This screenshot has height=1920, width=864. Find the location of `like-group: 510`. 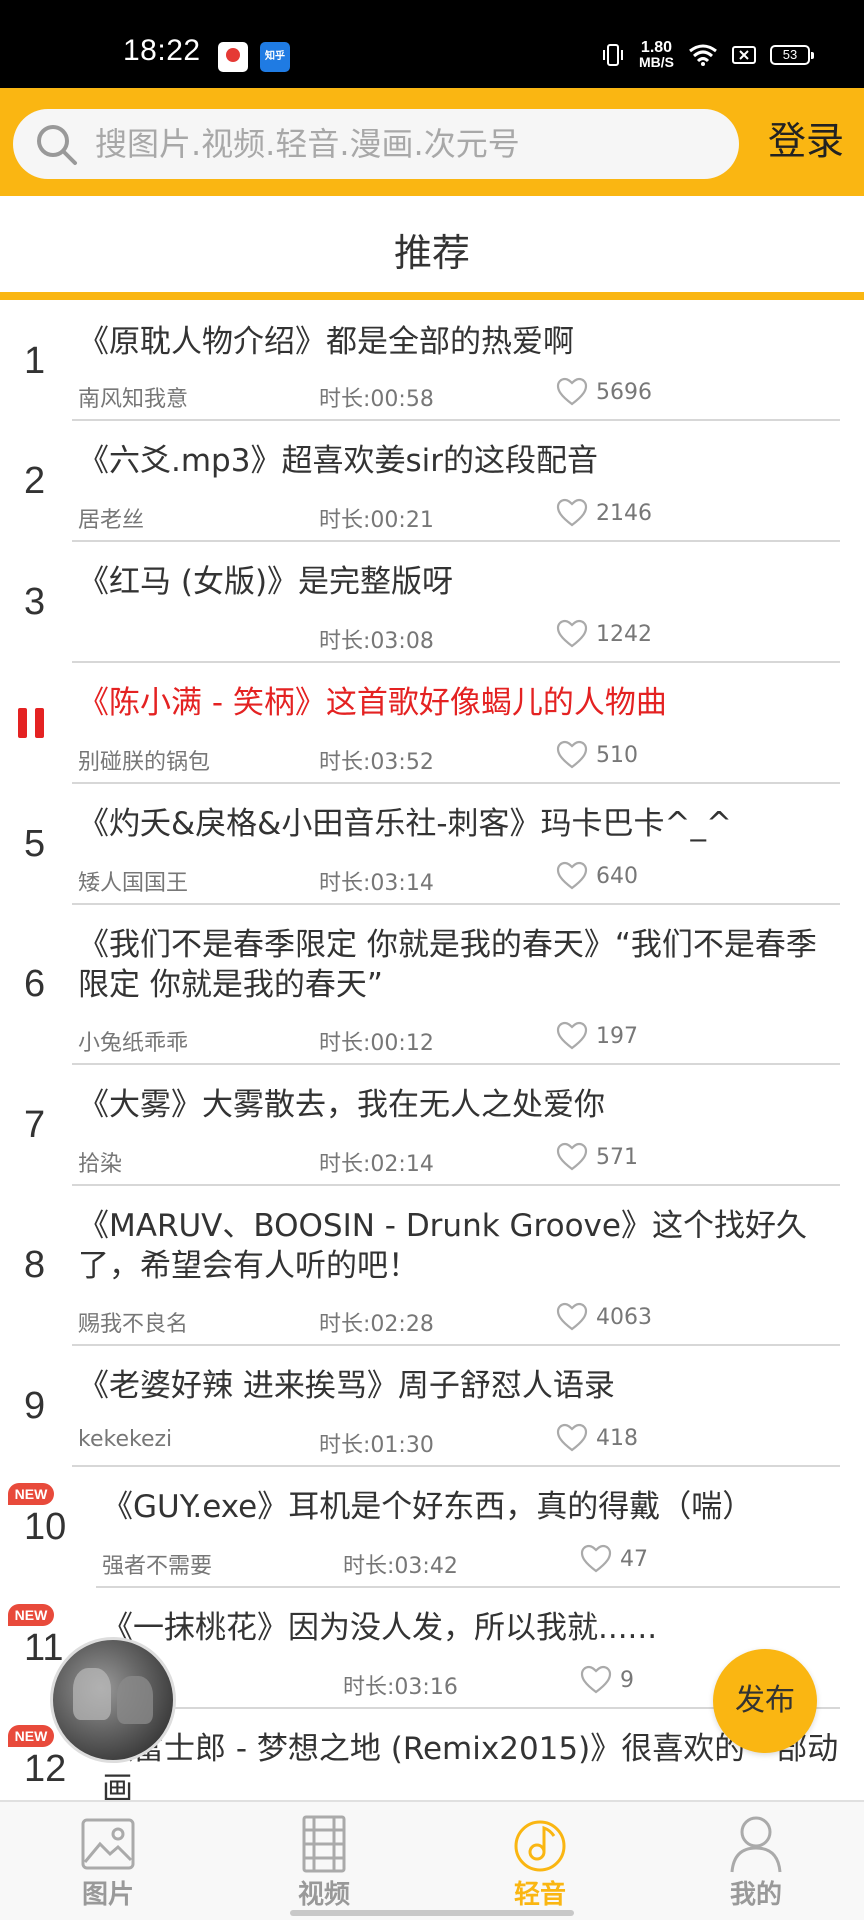

like-group: 510 is located at coordinates (597, 755).